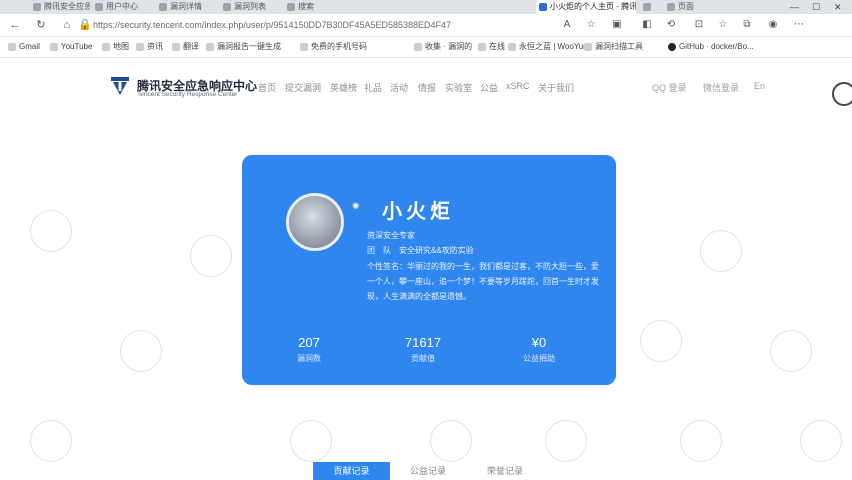  What do you see at coordinates (267, 87) in the screenshot?
I see `nav-home: 首页` at bounding box center [267, 87].